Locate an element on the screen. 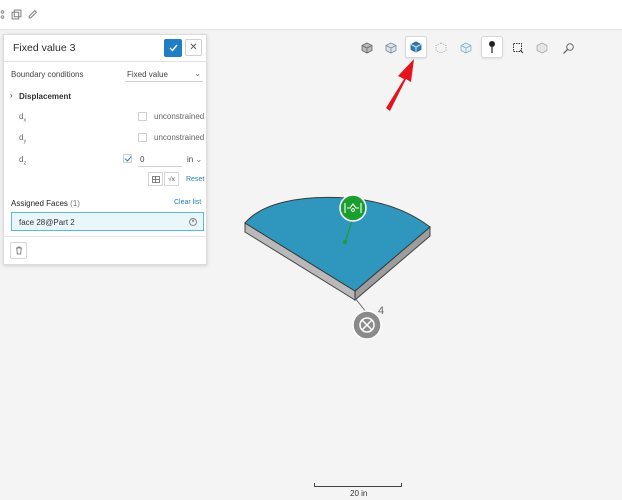 The image size is (622, 500). fixed-value-marker is located at coordinates (353, 208).